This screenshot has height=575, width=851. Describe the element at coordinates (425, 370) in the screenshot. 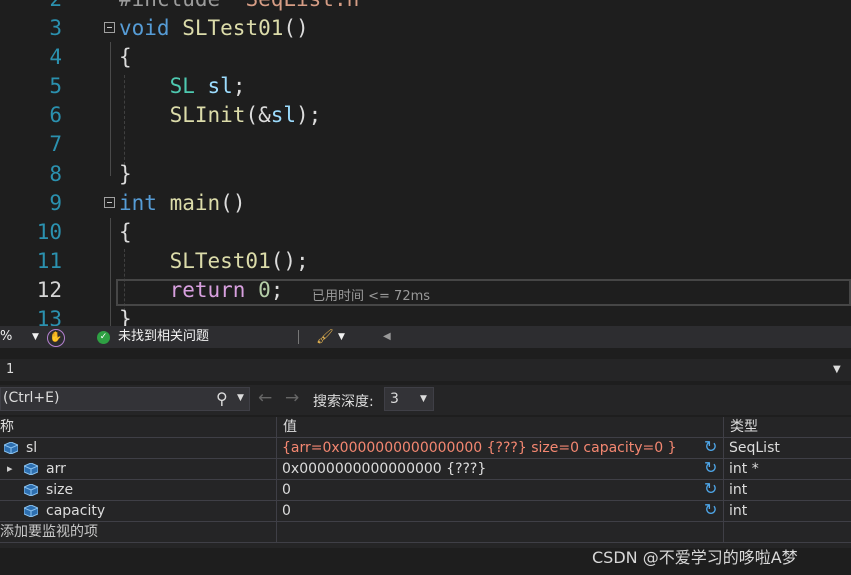

I see `watch-panel-title: 1 ▼` at that location.